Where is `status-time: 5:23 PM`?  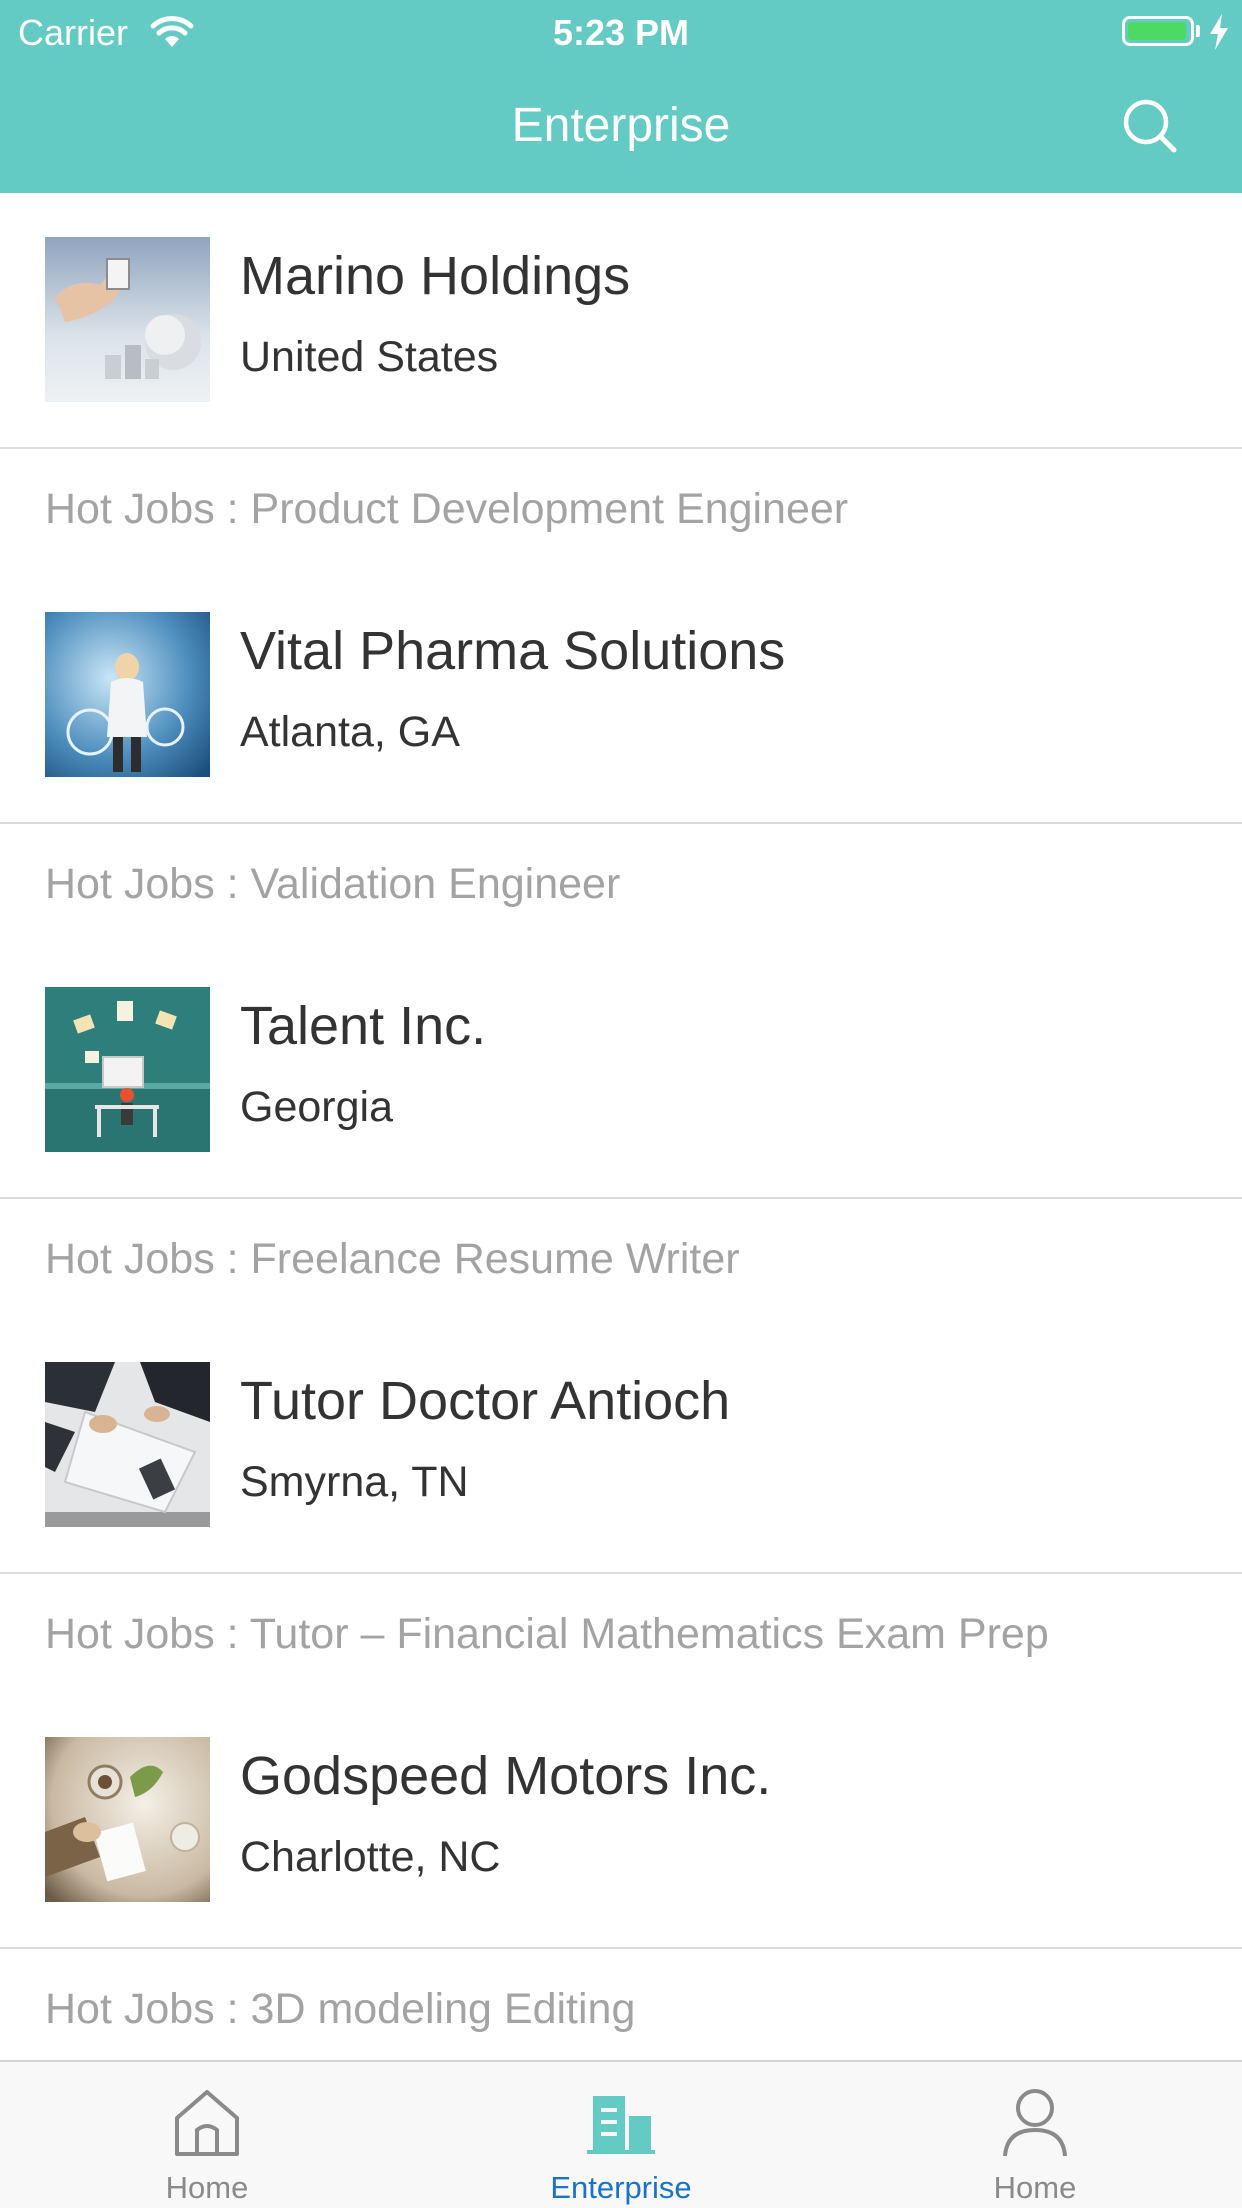
status-time: 5:23 PM is located at coordinates (621, 32).